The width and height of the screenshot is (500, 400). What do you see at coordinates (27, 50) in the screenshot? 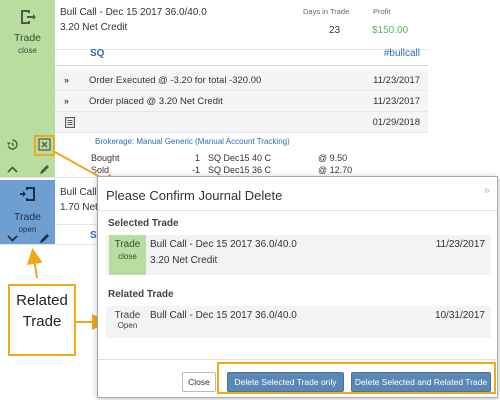
I see `trade-status-sub: close` at bounding box center [27, 50].